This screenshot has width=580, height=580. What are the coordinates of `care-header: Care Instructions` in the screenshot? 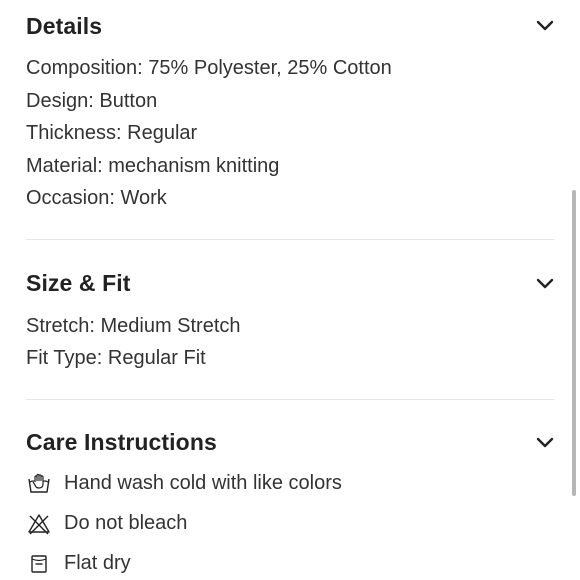 It's located at (291, 443).